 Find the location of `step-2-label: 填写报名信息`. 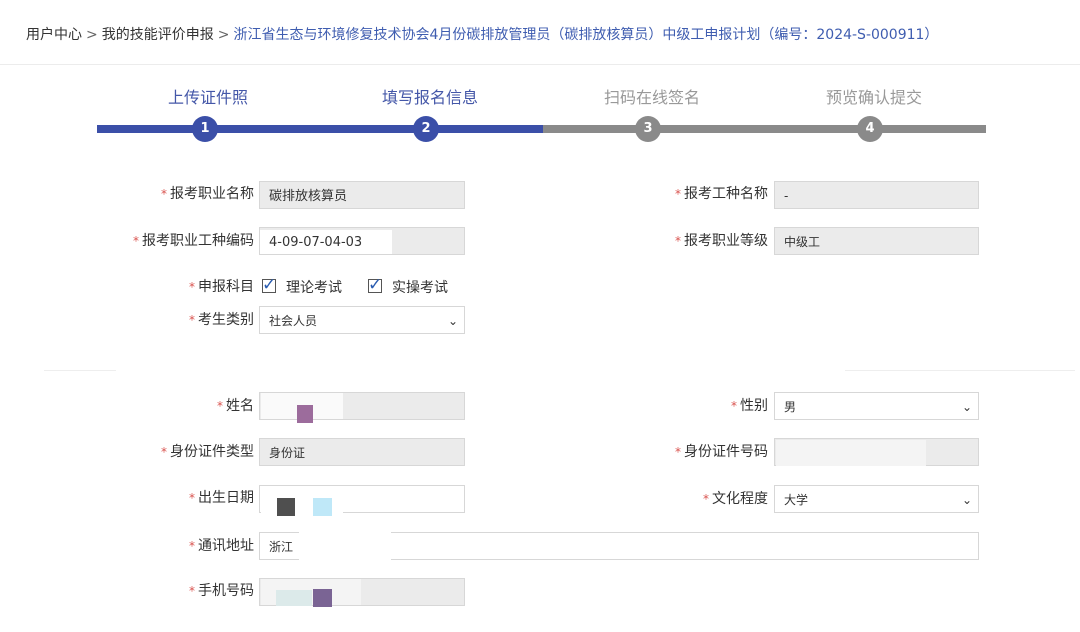

step-2-label: 填写报名信息 is located at coordinates (429, 97).